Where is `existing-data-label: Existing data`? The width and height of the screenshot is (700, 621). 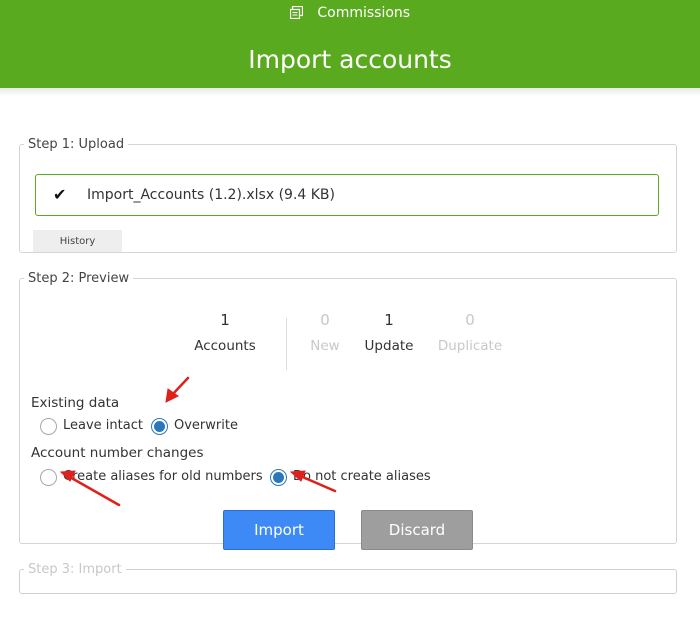
existing-data-label: Existing data is located at coordinates (75, 403).